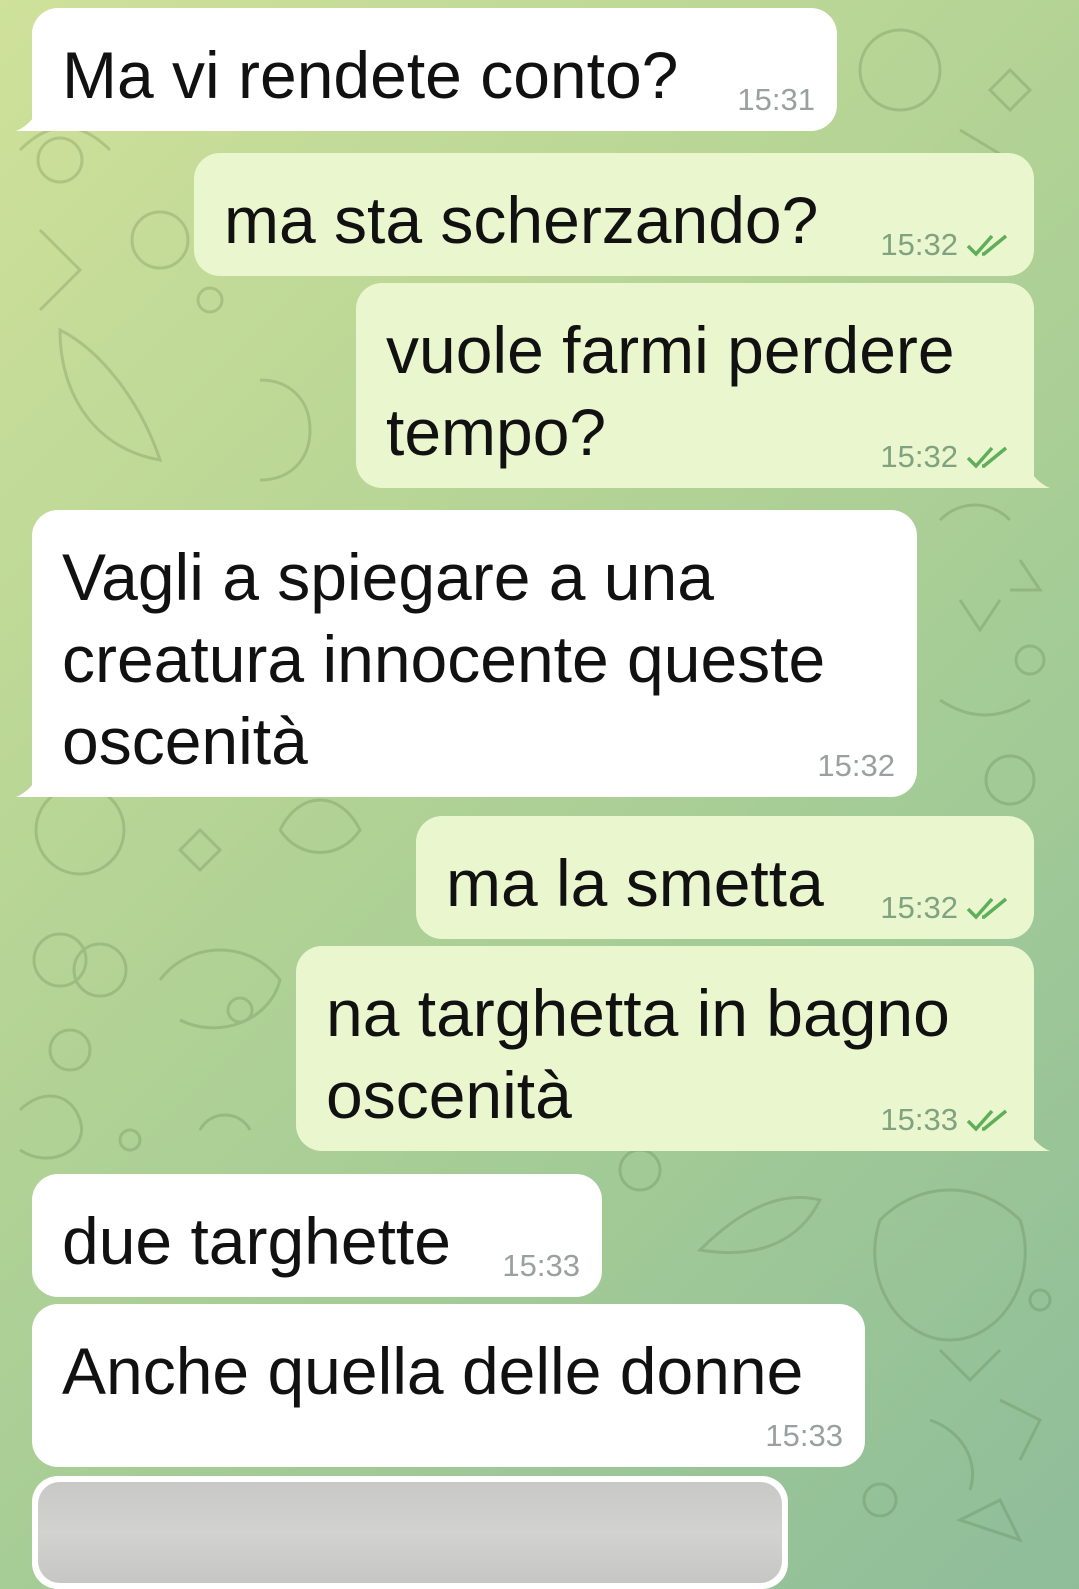 This screenshot has width=1079, height=1589. I want to click on message-meta: 15:31, so click(776, 100).